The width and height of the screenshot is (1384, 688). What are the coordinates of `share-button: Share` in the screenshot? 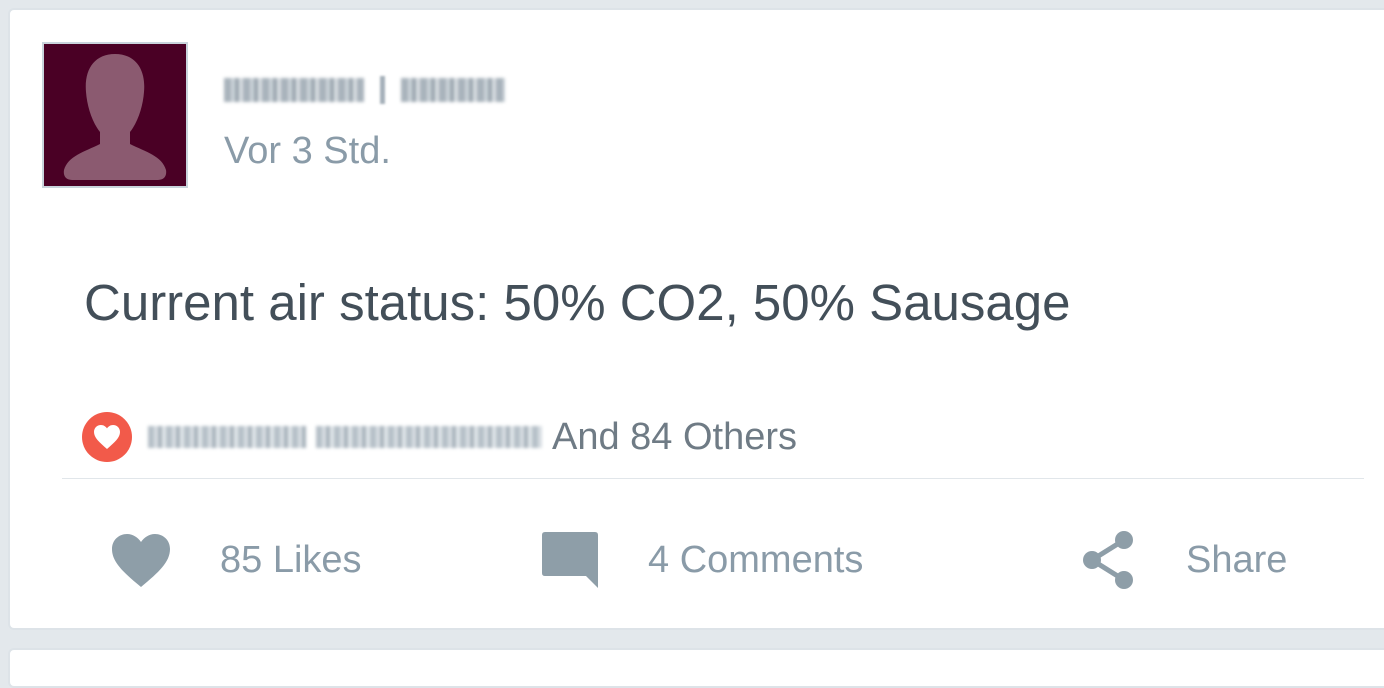 It's located at (1183, 560).